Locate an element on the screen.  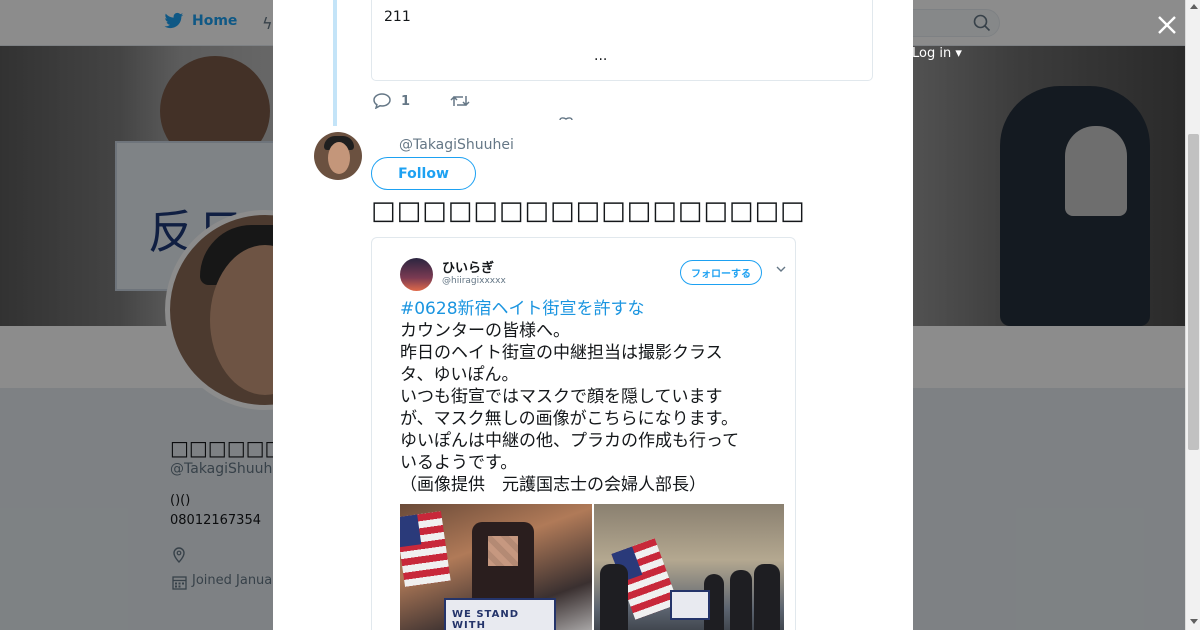
embedded-text-line: いるようです。 is located at coordinates (459, 463).